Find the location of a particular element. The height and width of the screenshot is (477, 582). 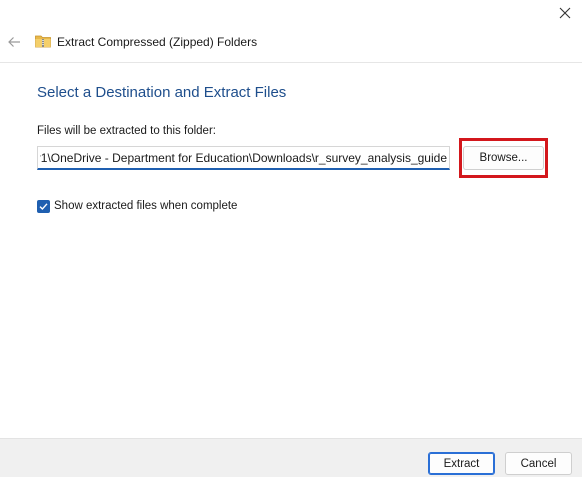

footer-bar: Extract Cancel is located at coordinates (291, 457).